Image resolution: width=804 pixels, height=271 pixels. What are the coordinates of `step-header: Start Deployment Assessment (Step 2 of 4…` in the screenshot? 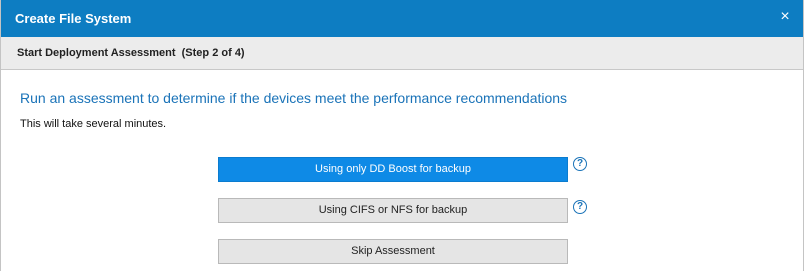 It's located at (402, 53).